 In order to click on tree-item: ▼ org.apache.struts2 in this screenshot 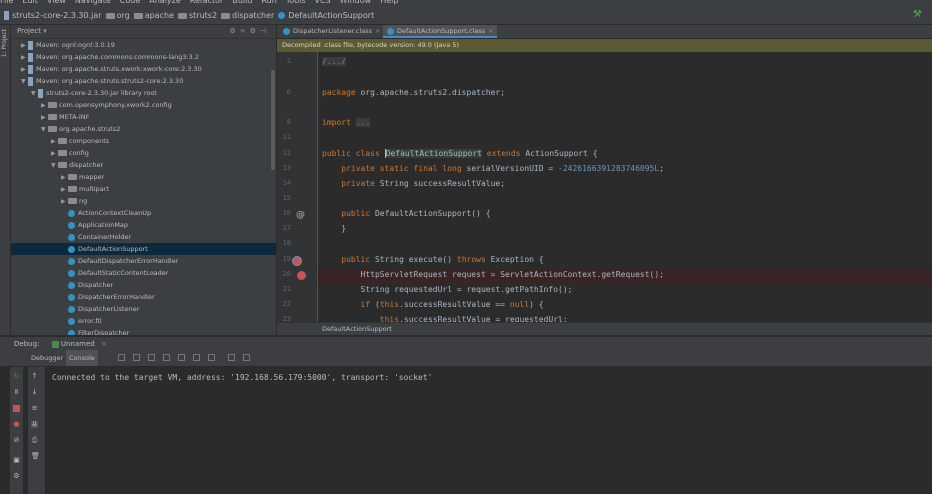, I will do `click(143, 129)`.